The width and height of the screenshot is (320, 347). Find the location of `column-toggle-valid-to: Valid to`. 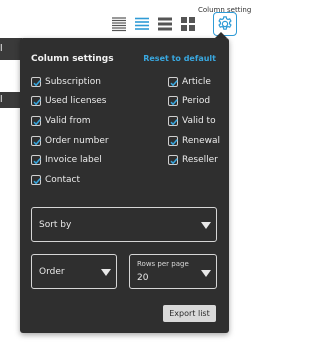

column-toggle-valid-to: Valid to is located at coordinates (192, 120).